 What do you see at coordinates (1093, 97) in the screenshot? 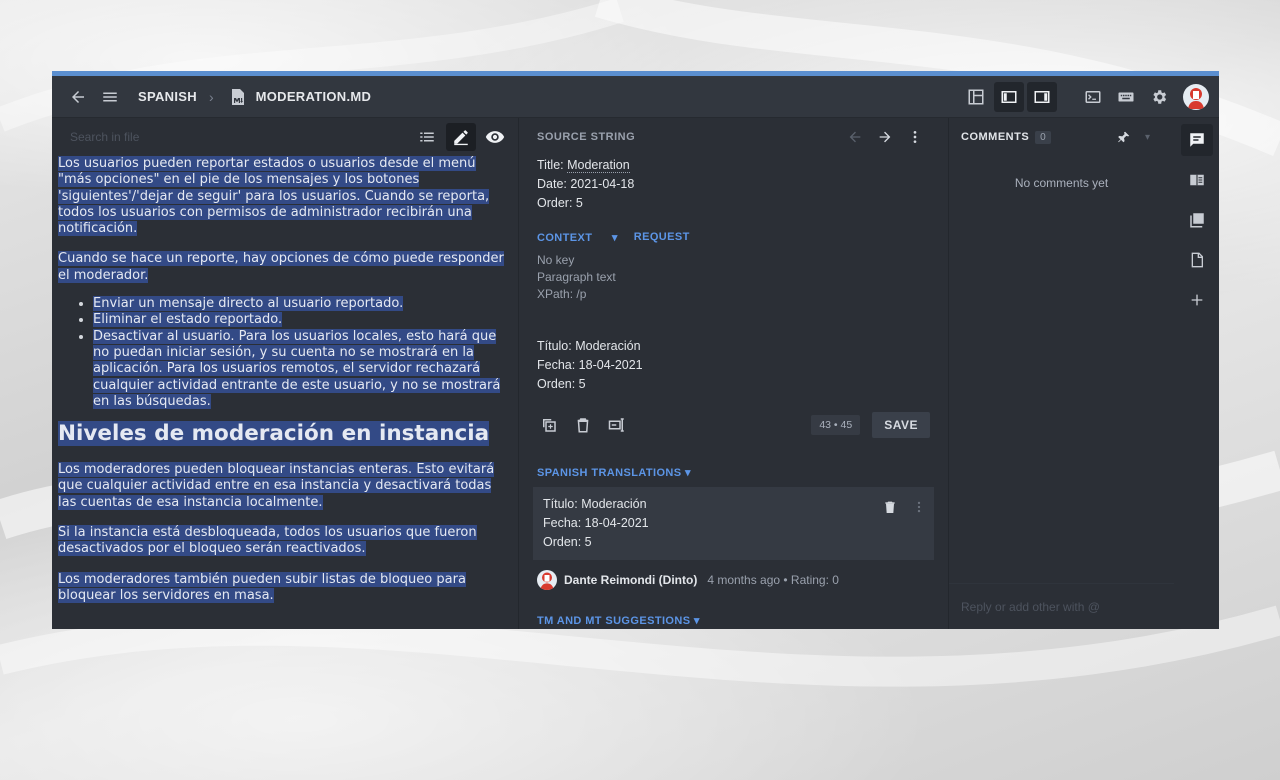
I see `terminal-icon` at bounding box center [1093, 97].